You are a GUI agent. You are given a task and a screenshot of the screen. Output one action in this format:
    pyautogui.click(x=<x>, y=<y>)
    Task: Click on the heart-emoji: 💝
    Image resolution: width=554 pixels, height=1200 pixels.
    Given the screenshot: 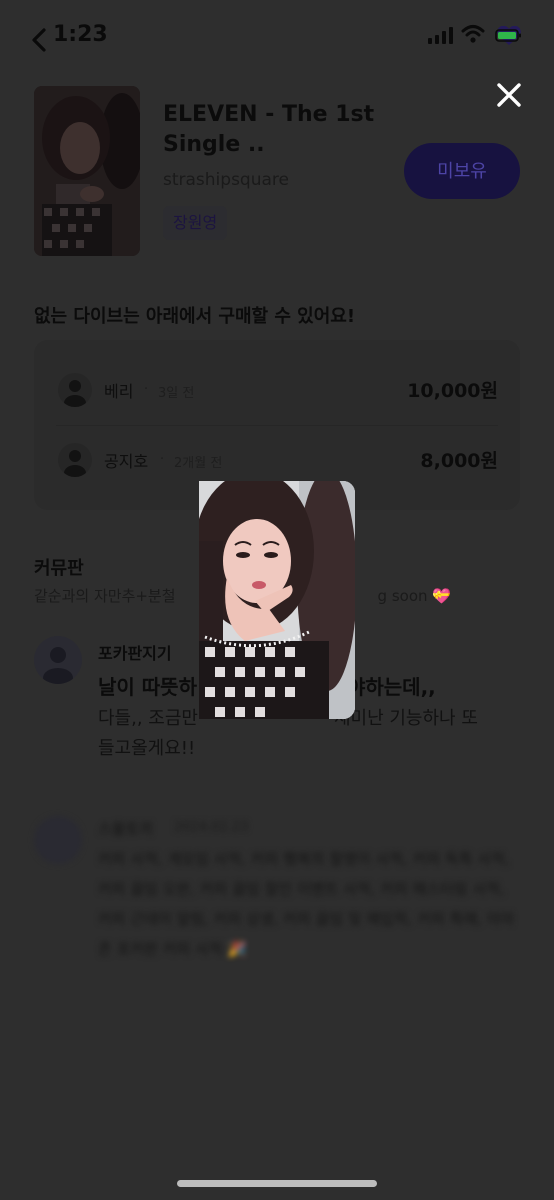 What is the action you would take?
    pyautogui.click(x=441, y=596)
    